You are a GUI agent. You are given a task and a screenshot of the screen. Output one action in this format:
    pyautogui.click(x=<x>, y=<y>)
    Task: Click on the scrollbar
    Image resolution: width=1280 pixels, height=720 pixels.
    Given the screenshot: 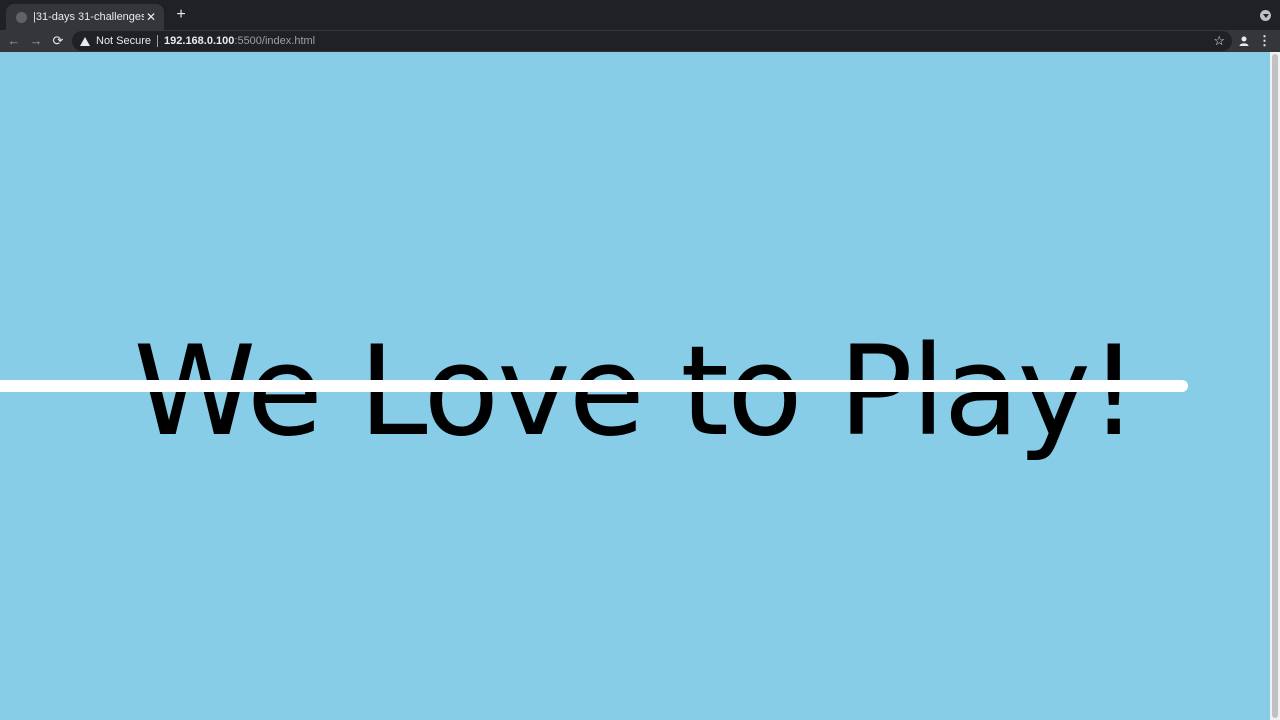 What is the action you would take?
    pyautogui.click(x=1275, y=386)
    